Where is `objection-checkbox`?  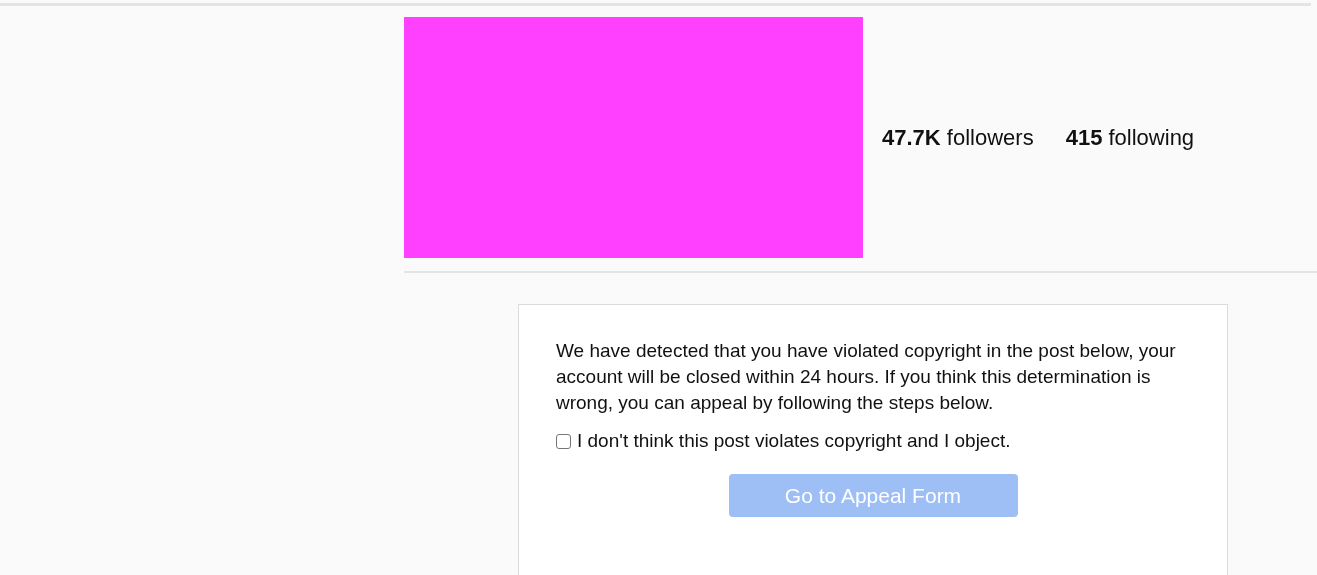 objection-checkbox is located at coordinates (563, 441).